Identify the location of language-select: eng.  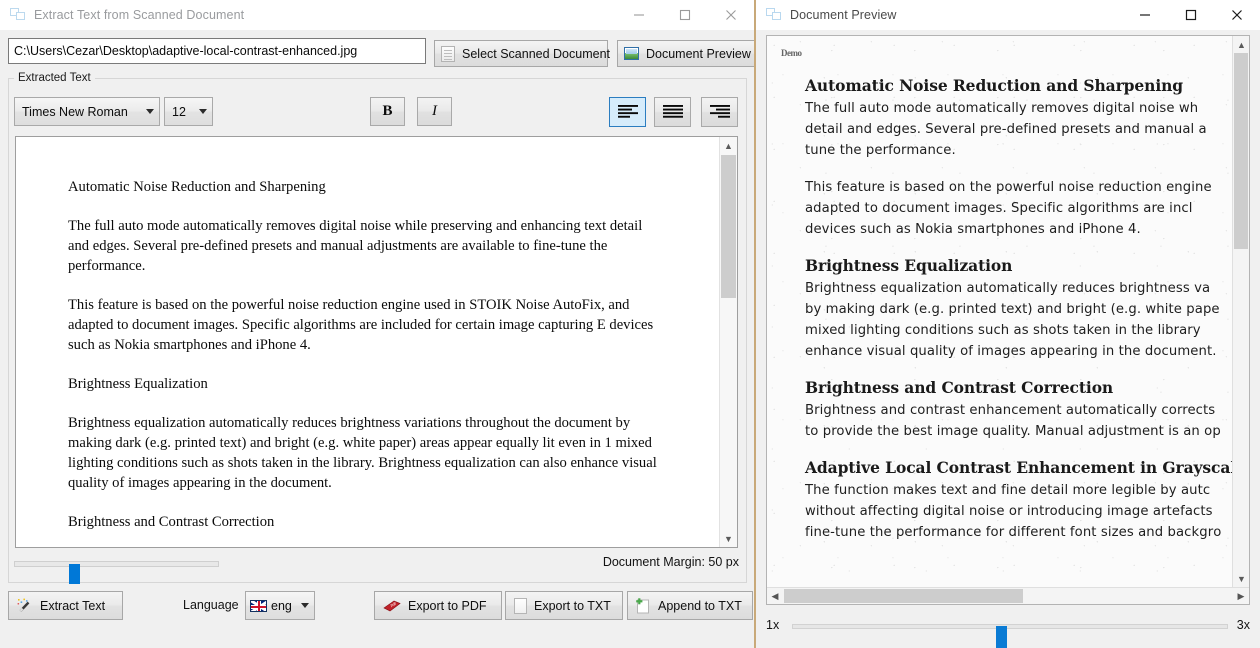
(280, 605).